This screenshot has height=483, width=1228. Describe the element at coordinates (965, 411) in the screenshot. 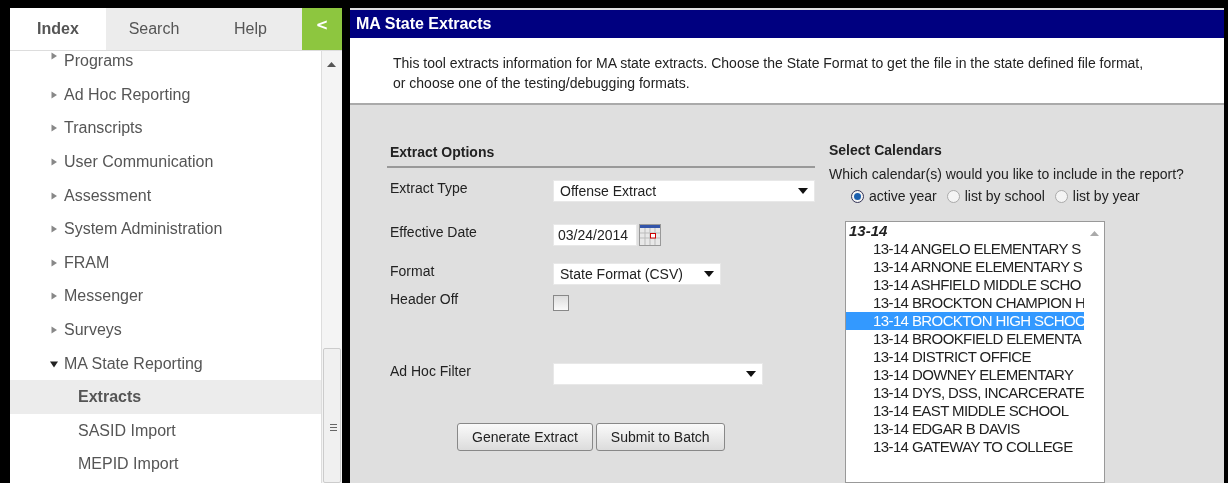

I see `calendar-option: 13-14 EAST MIDDLE SCHOOL` at that location.